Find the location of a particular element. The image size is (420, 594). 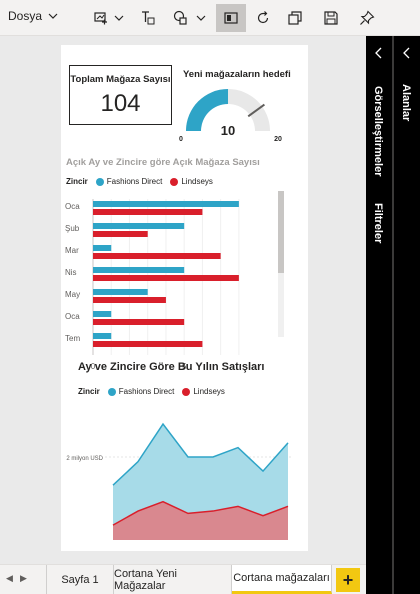

duplicate-icon is located at coordinates (295, 18).